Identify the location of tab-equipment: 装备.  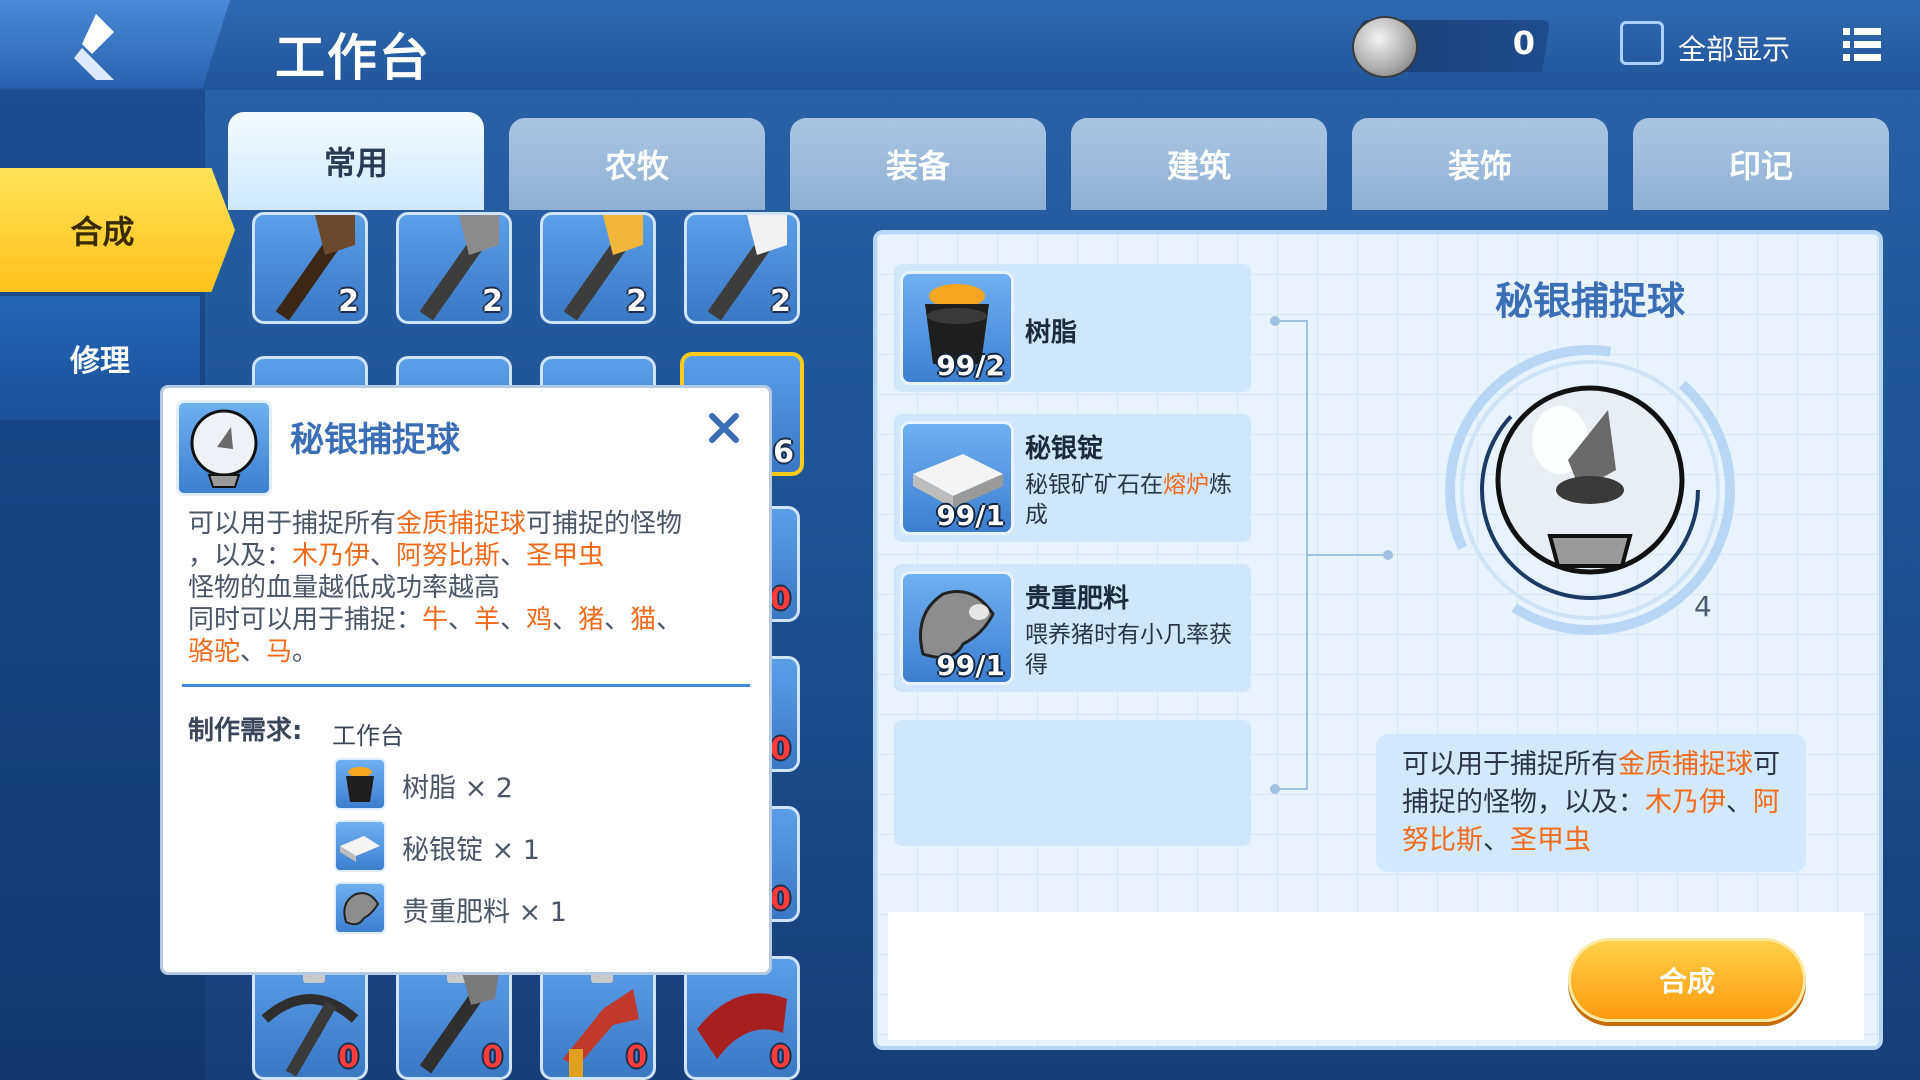
(918, 164).